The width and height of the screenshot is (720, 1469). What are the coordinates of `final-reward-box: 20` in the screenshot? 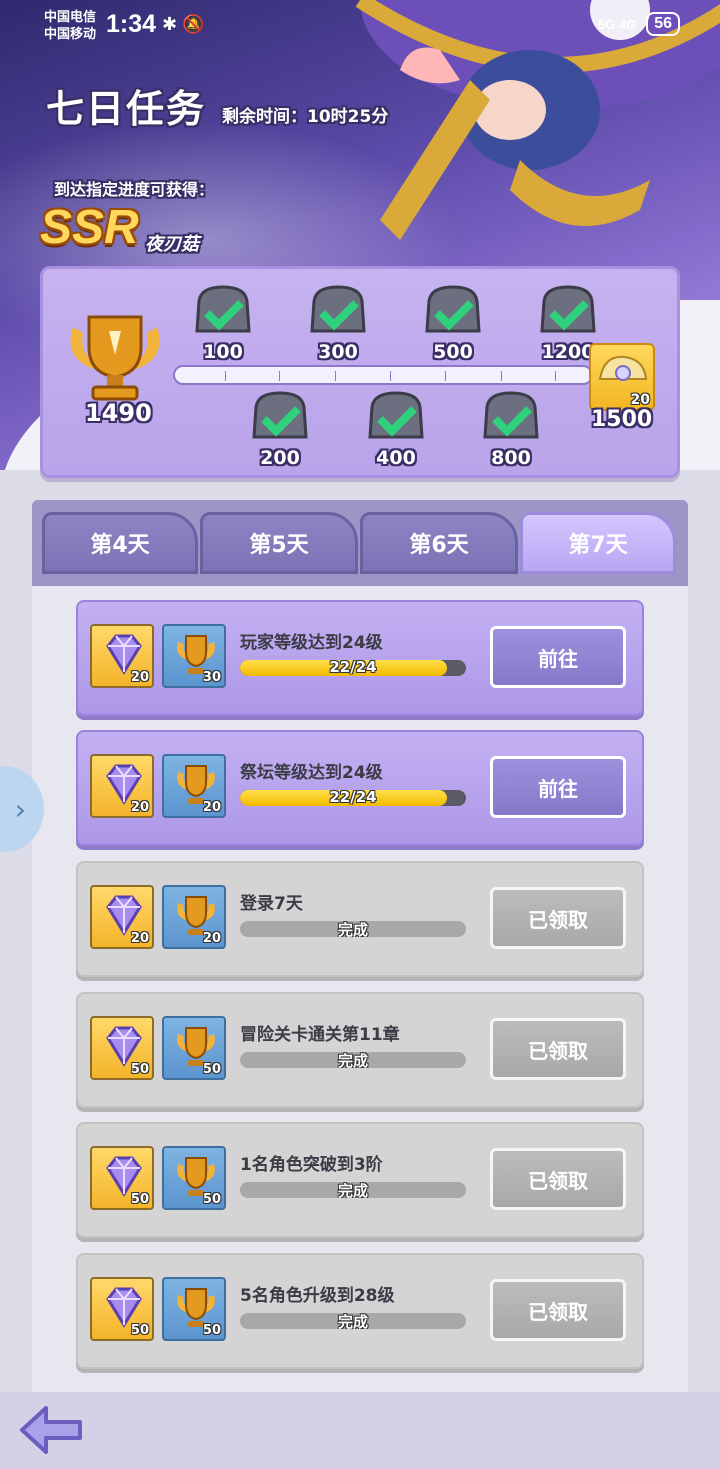 It's located at (622, 377).